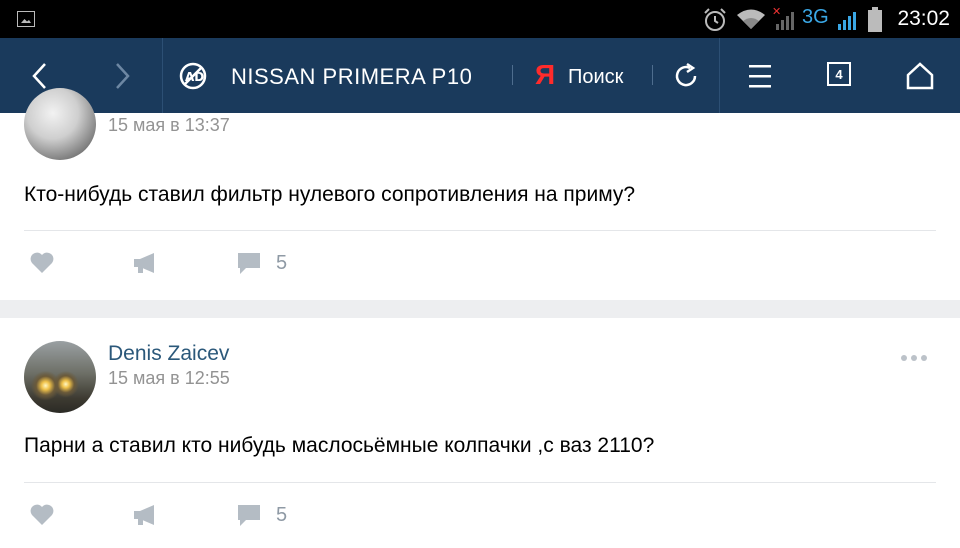  What do you see at coordinates (839, 74) in the screenshot?
I see `tabs-button: 4` at bounding box center [839, 74].